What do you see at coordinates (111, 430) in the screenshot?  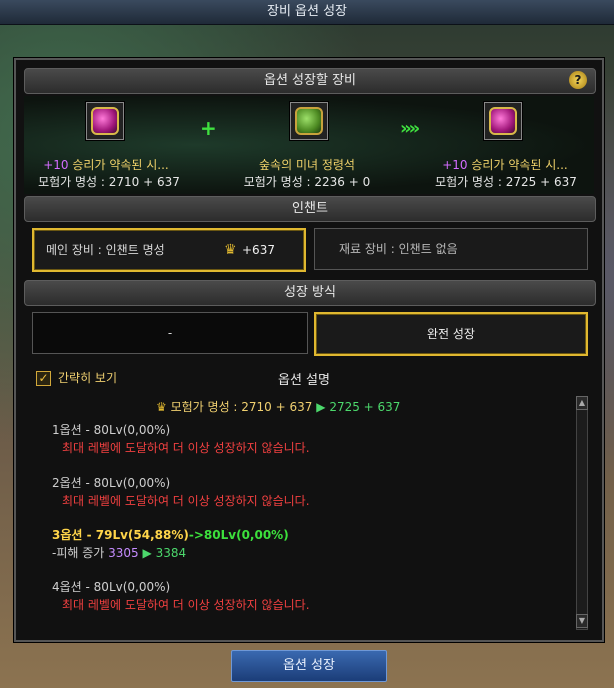 I see `option-1-title: 1옵션 - 80Lv(0,00%)` at bounding box center [111, 430].